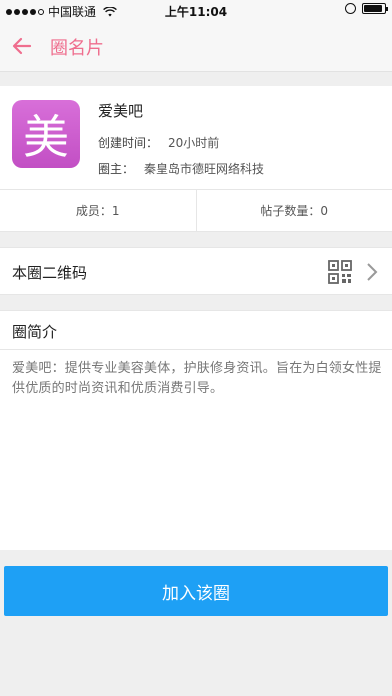 This screenshot has width=392, height=696. Describe the element at coordinates (128, 143) in the screenshot. I see `created-time-label: 创建时间：` at that location.